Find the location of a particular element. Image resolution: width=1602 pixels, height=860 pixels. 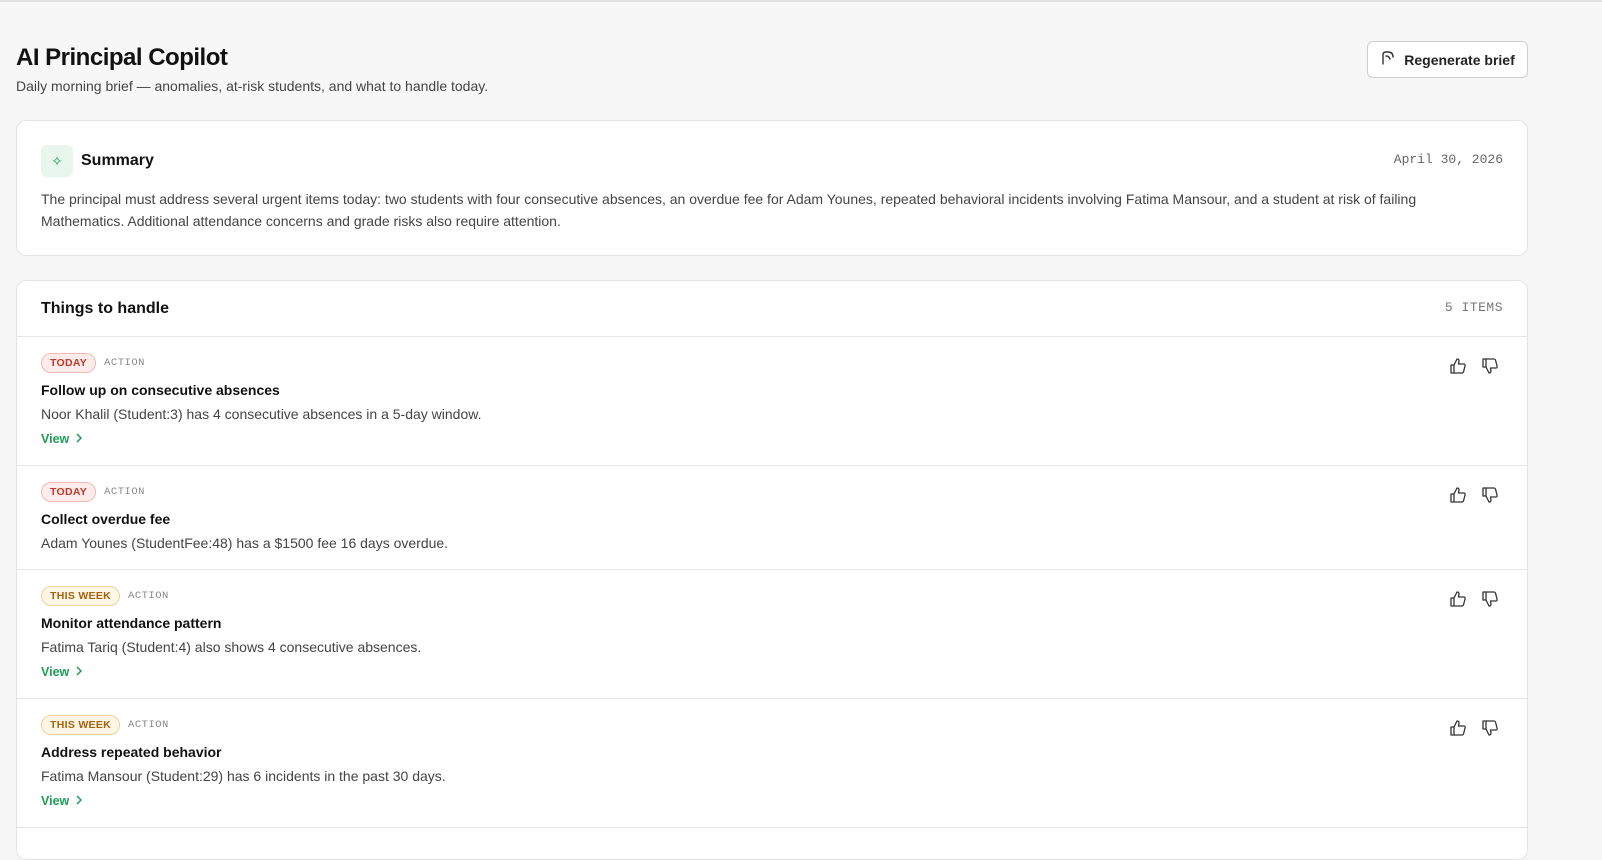

regenerate-icon is located at coordinates (1388, 59).